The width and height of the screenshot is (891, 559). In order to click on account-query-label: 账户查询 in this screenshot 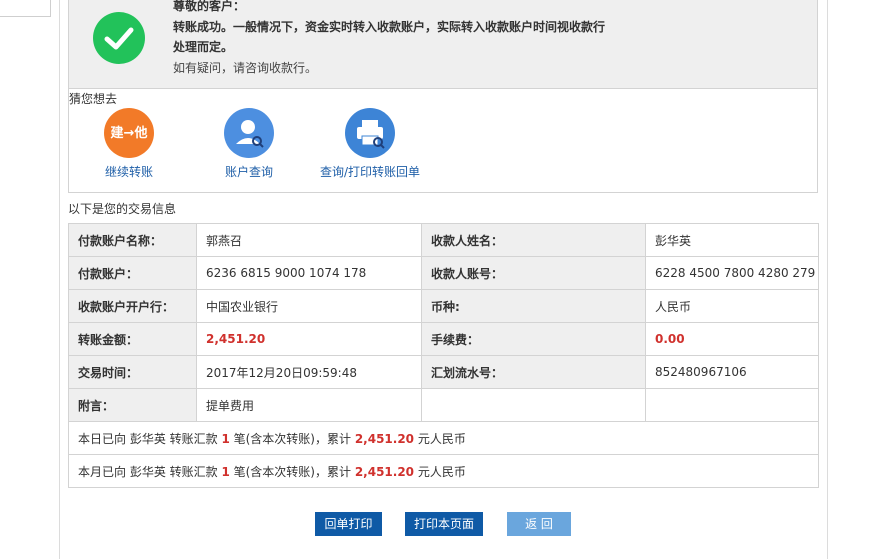, I will do `click(248, 172)`.